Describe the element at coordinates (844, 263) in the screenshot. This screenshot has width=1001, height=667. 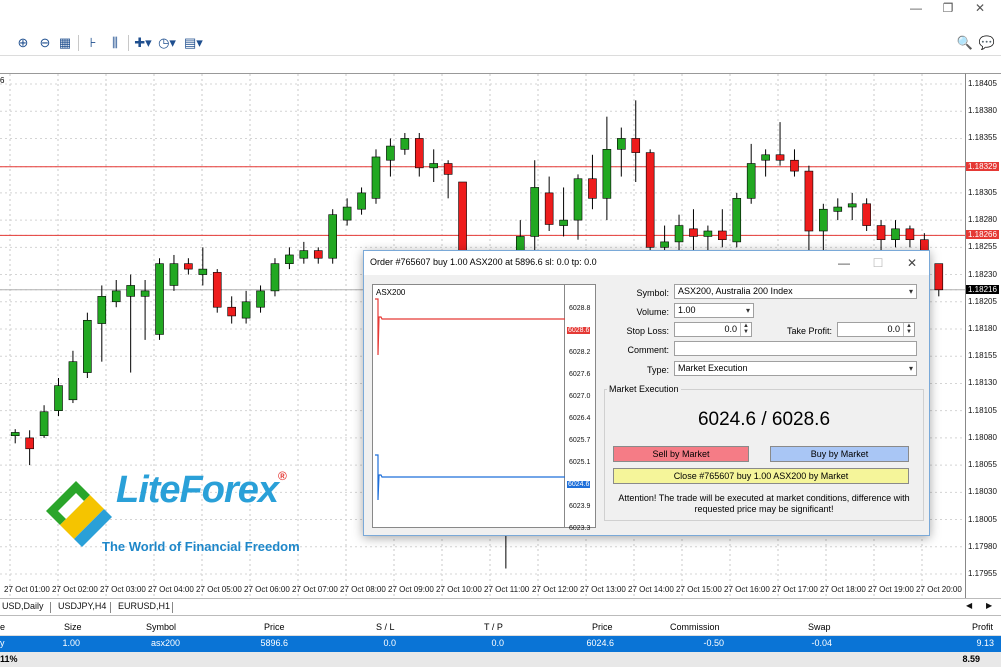
I see `dialog-minimize-button: —` at that location.